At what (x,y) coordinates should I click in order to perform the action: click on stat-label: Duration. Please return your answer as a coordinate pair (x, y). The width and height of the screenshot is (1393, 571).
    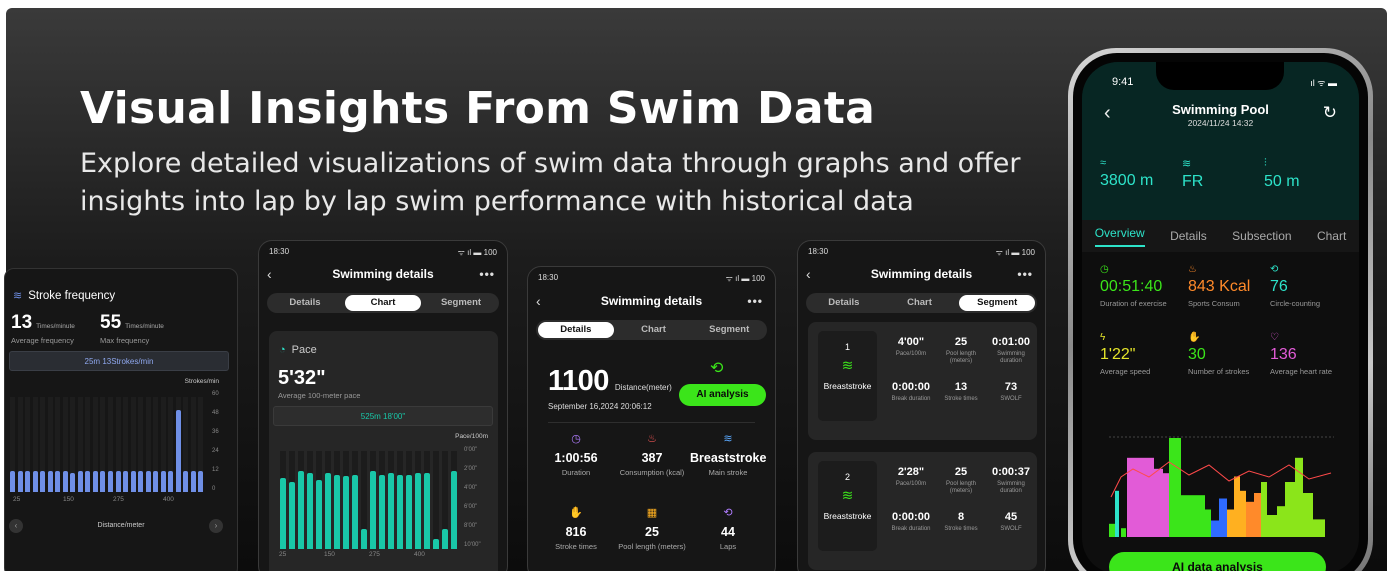
    Looking at the image, I should click on (576, 472).